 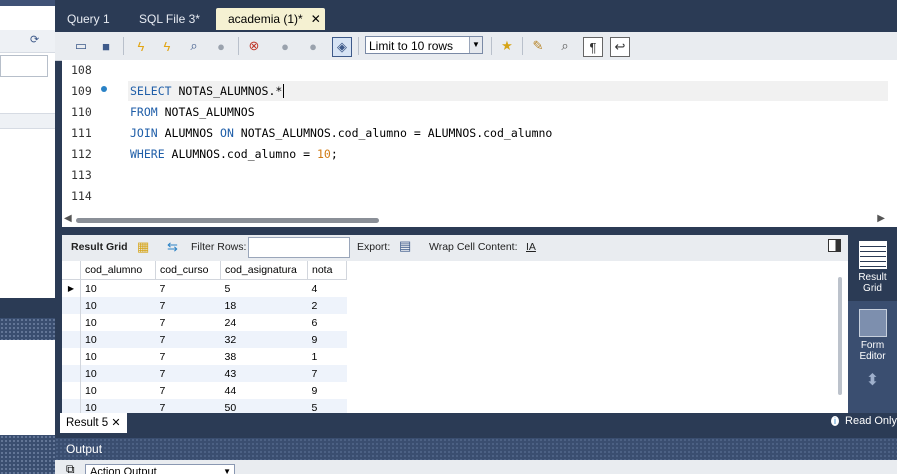 What do you see at coordinates (24, 66) in the screenshot?
I see `schema-filter-input` at bounding box center [24, 66].